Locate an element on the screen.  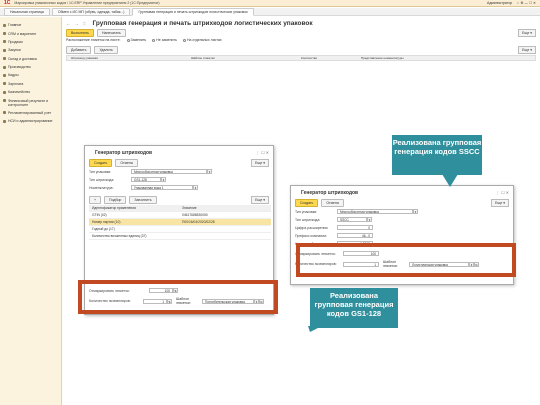
star-icon: ☆ is located at coordinates (84, 24).